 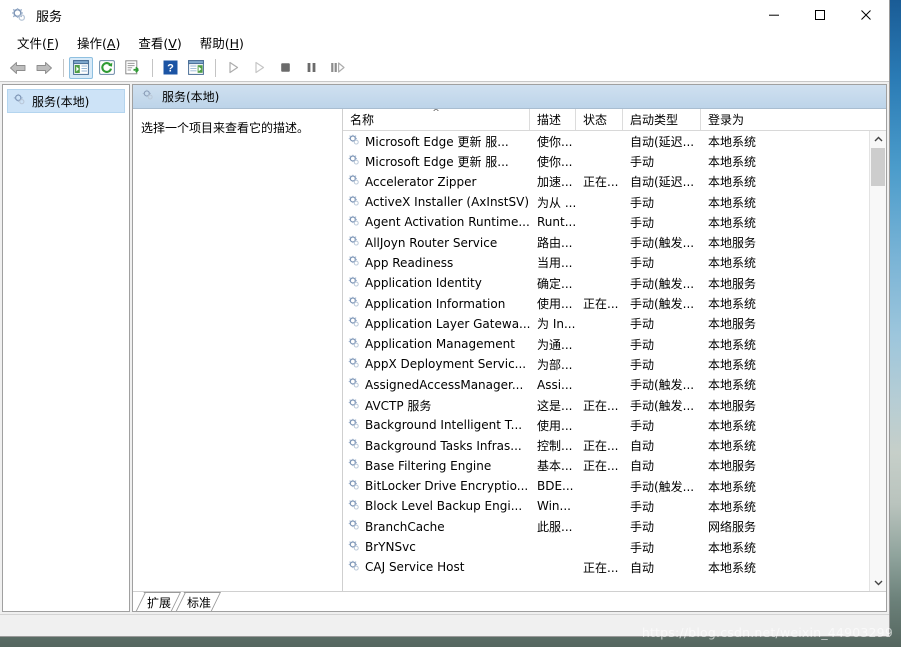 What do you see at coordinates (436, 119) in the screenshot?
I see `column-header-name: 名称 ^` at bounding box center [436, 119].